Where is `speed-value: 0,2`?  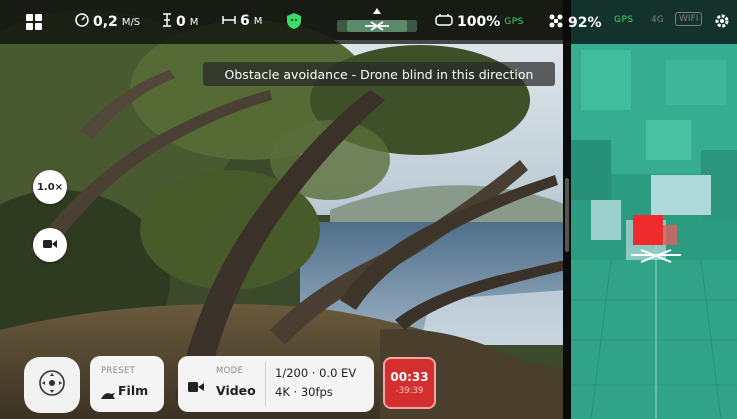 speed-value: 0,2 is located at coordinates (105, 22).